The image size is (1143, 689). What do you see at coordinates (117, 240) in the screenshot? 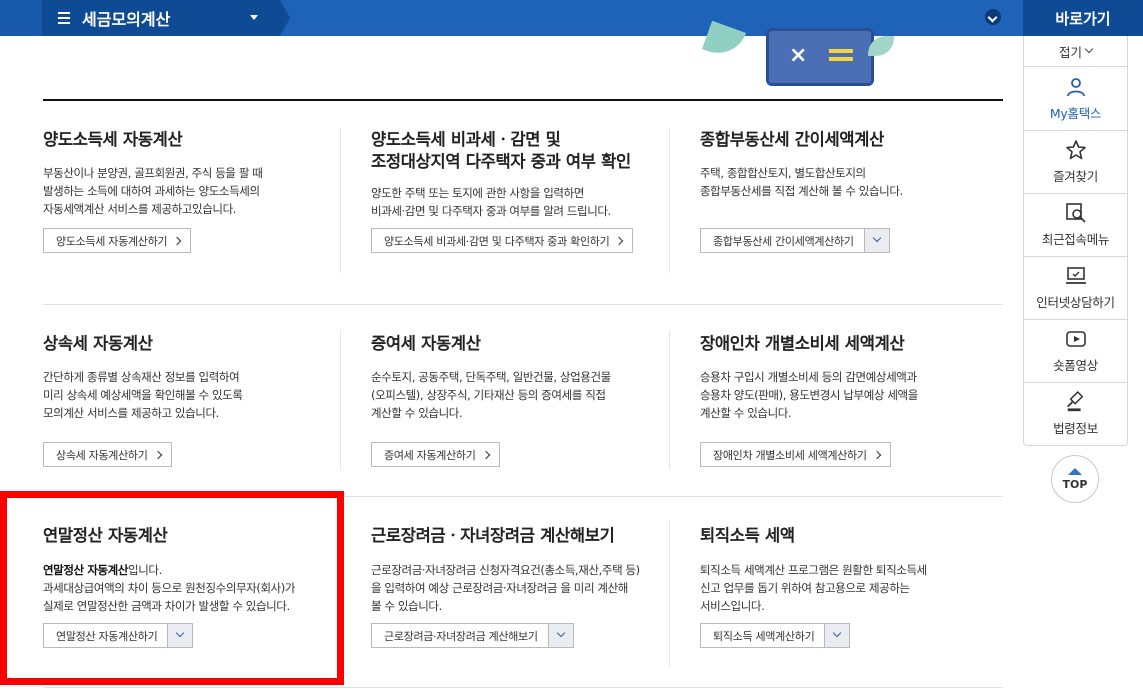
I see `capital-gains-calc-button: 양도소득세 자동계산하기` at bounding box center [117, 240].